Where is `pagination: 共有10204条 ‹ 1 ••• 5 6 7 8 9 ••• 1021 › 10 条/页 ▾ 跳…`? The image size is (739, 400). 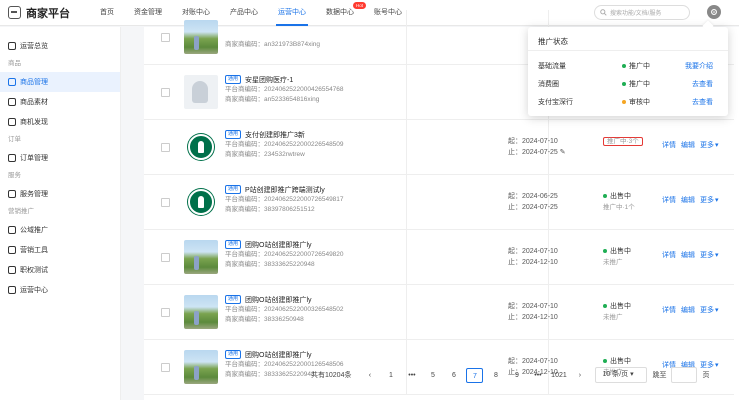
pagination: 共有10204条 ‹ 1 ••• 5 6 7 8 9 ••• 1021 › 10 条/页 ▾ 跳… is located at coordinates (441, 375).